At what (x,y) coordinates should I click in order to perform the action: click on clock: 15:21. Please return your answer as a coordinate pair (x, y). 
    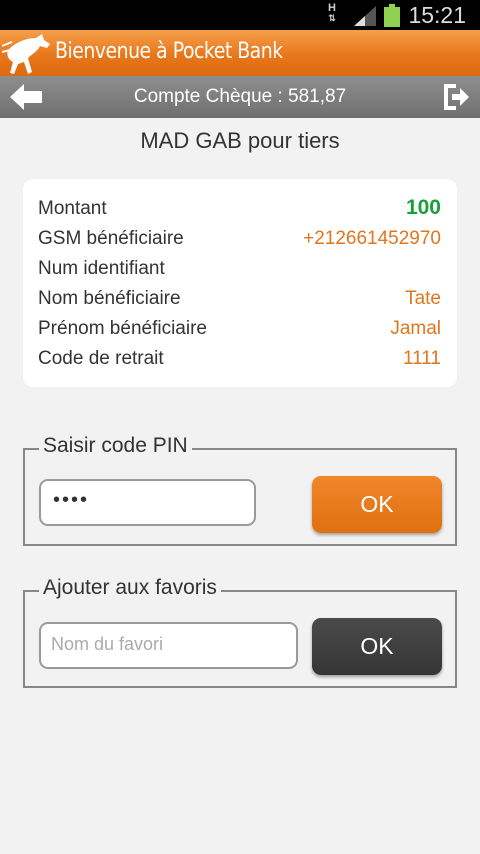
    Looking at the image, I should click on (437, 15).